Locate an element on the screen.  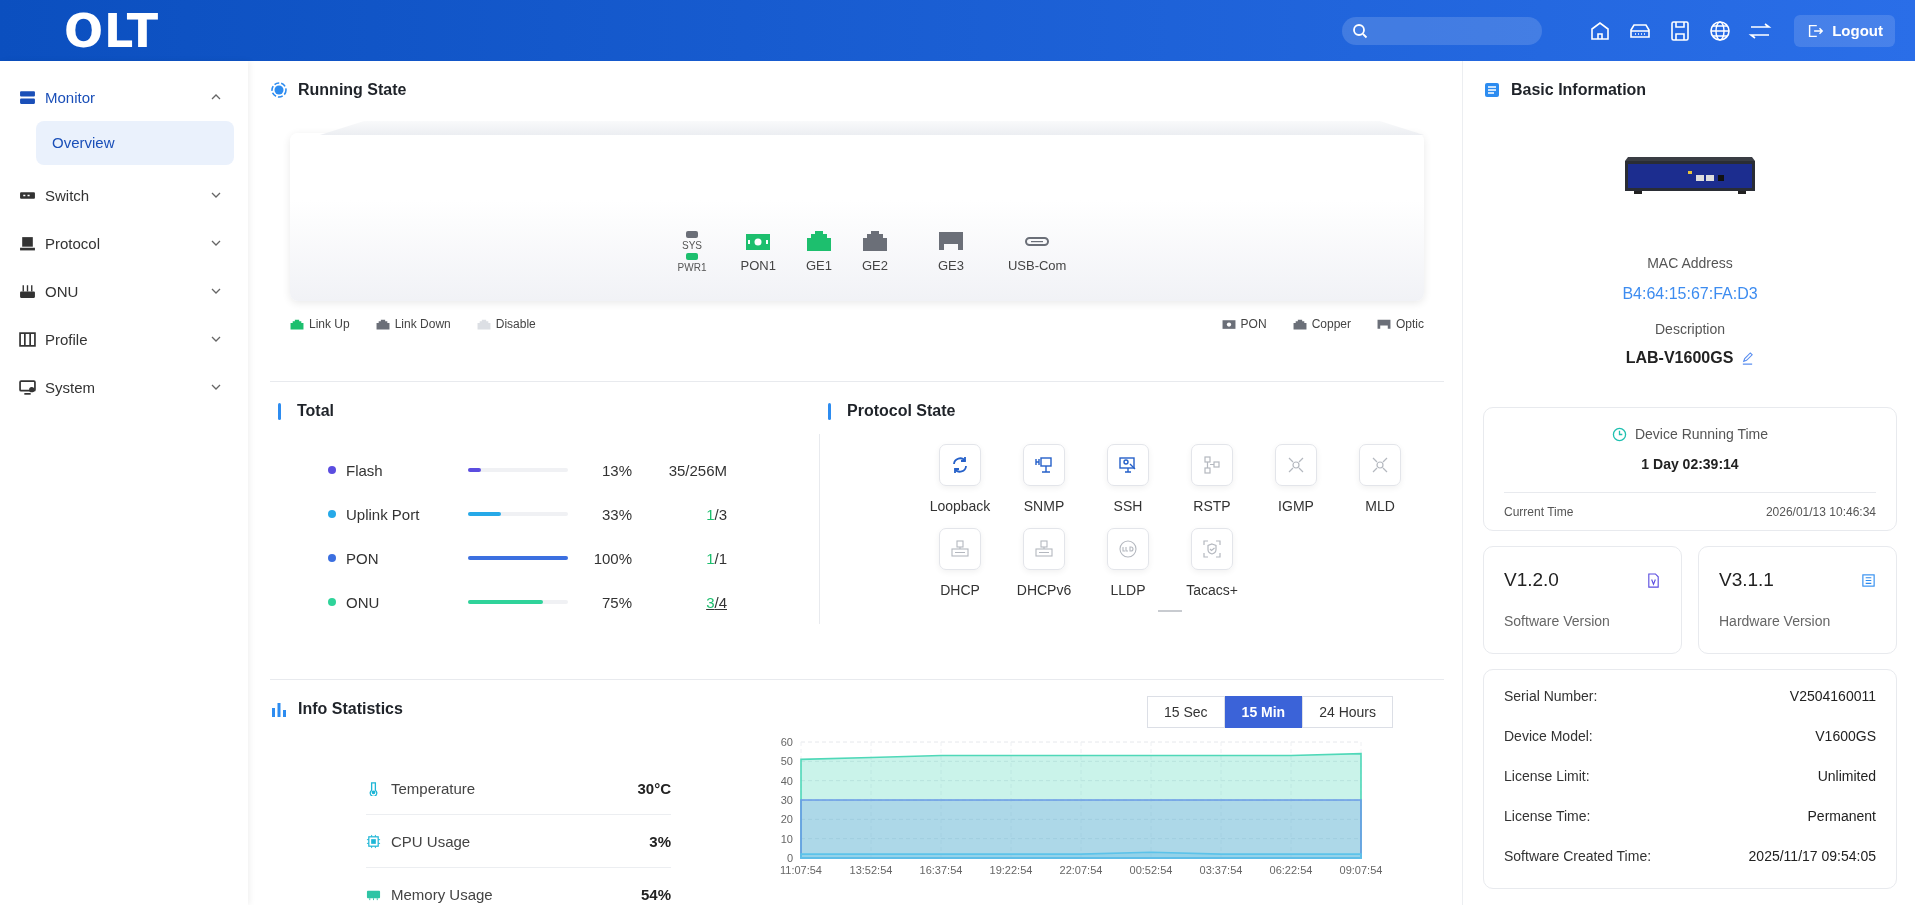
nav-item: ONU is located at coordinates (124, 291).